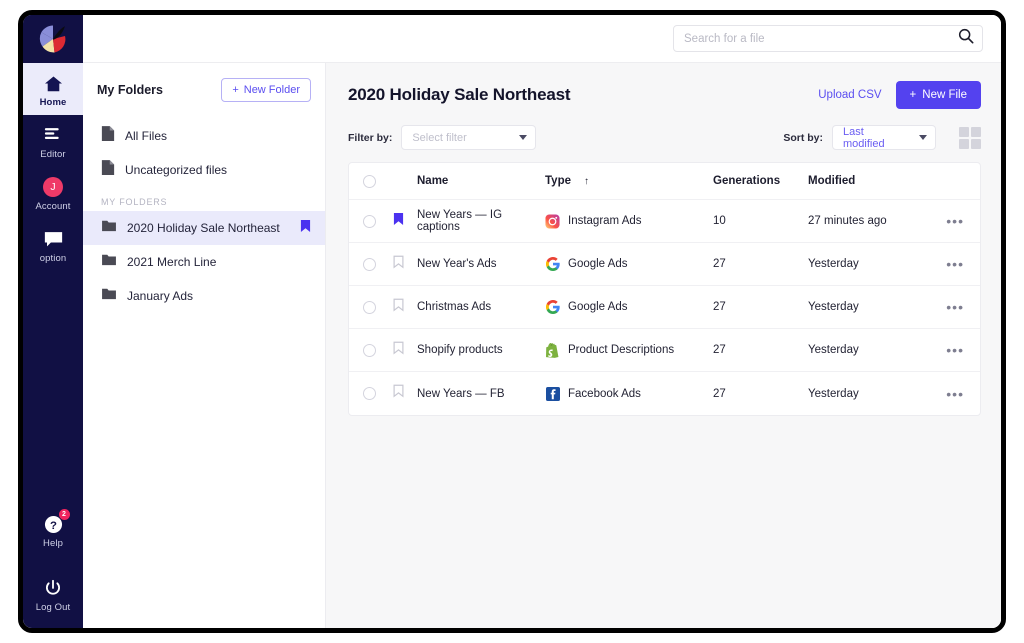 Image resolution: width=1024 pixels, height=643 pixels. What do you see at coordinates (457, 264) in the screenshot?
I see `row-name: New Year's Ads` at bounding box center [457, 264].